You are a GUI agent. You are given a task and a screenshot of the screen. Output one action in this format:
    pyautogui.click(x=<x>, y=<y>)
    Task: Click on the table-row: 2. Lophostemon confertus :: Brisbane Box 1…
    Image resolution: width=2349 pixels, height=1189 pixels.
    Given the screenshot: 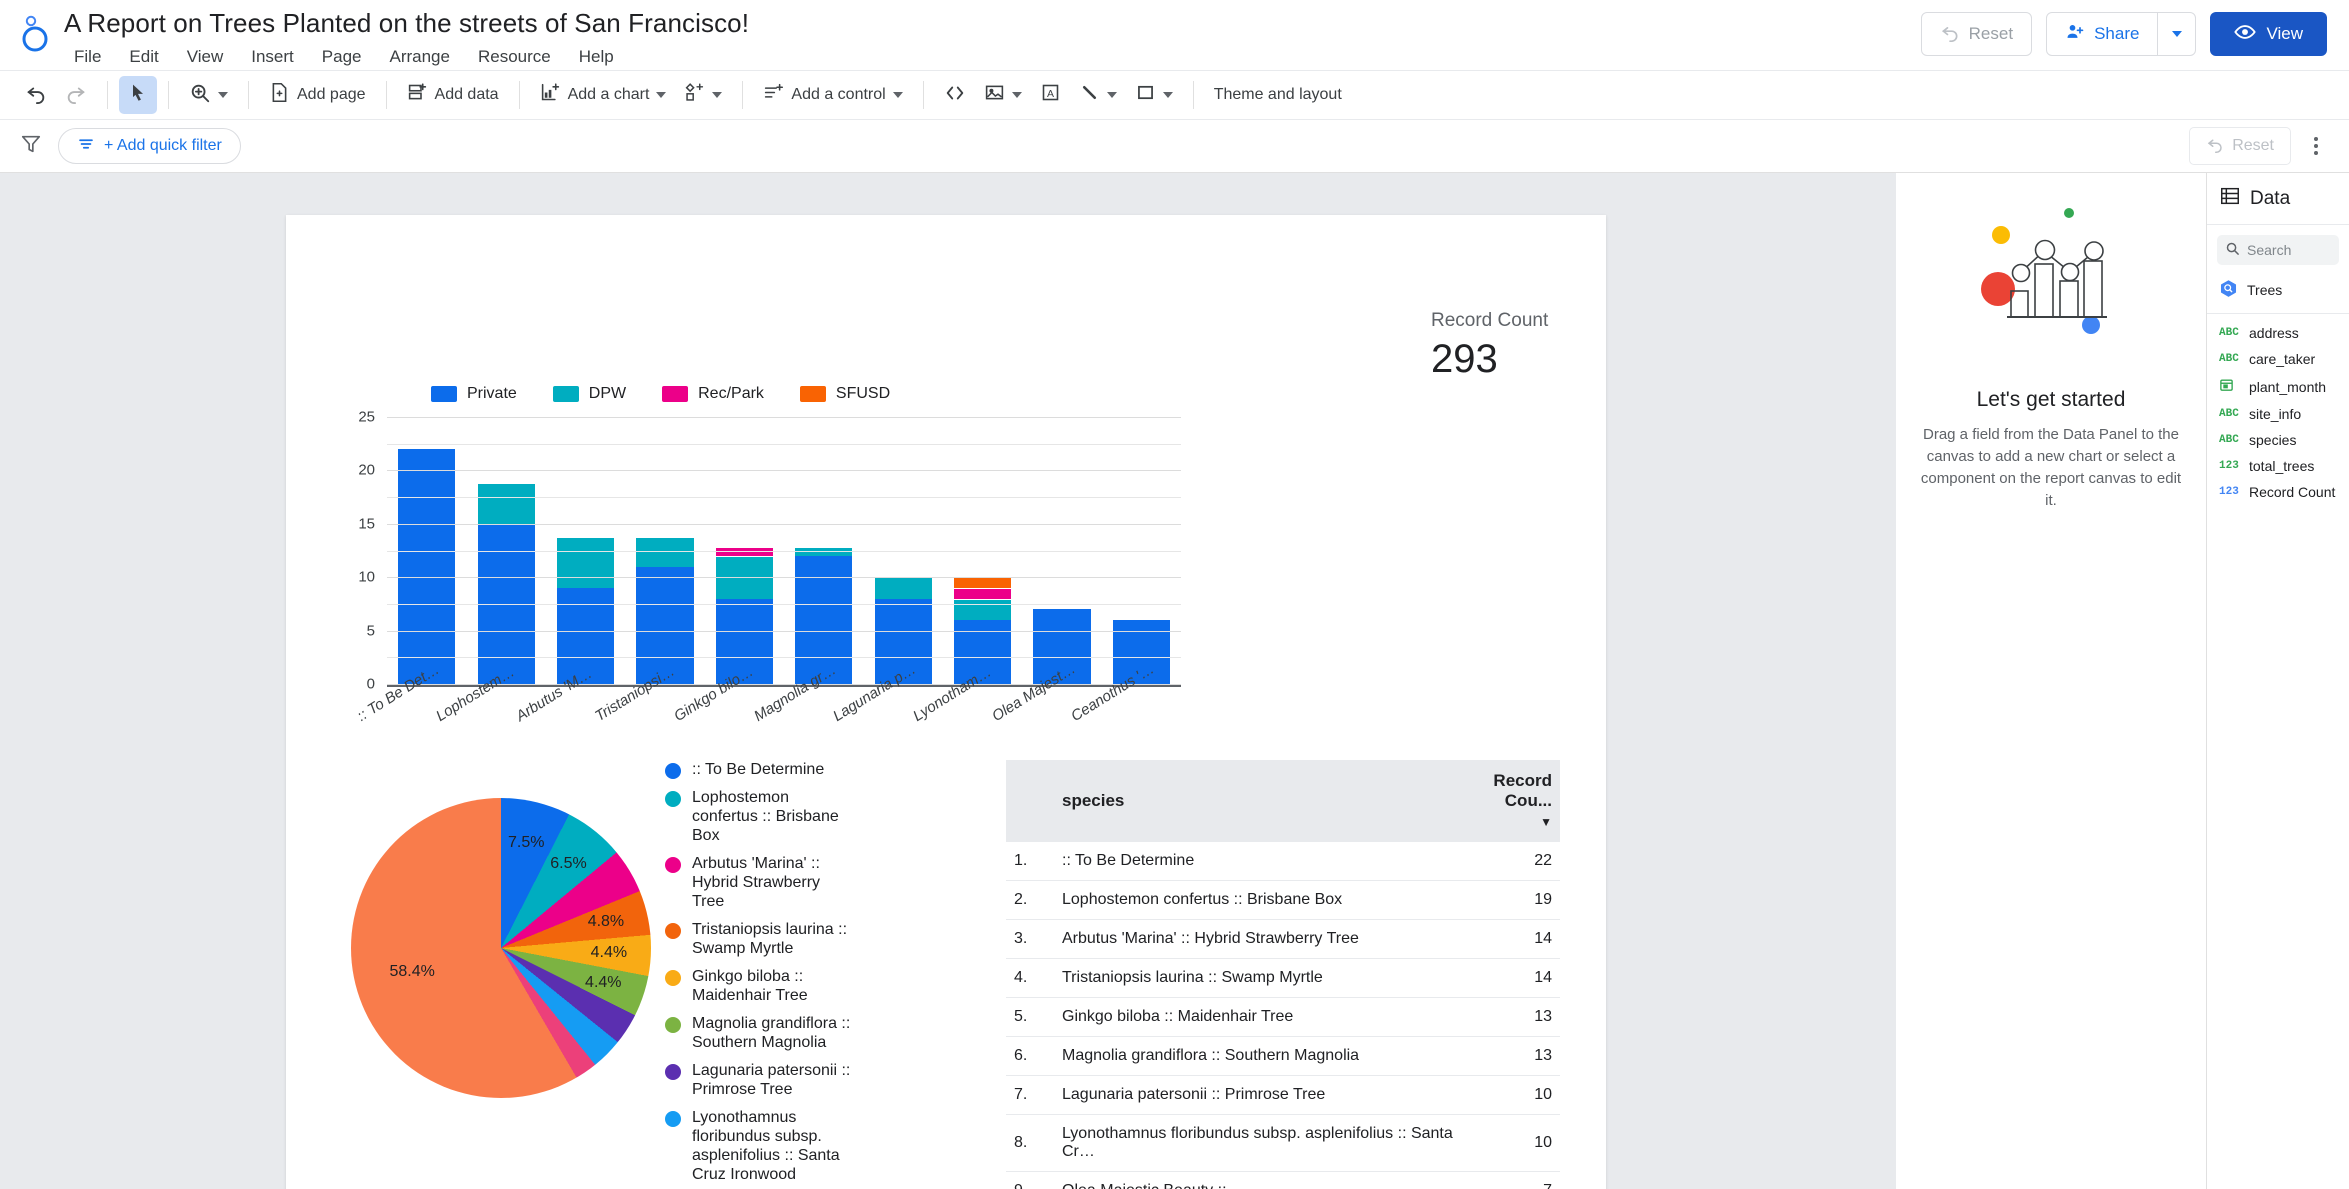 What is the action you would take?
    pyautogui.click(x=1283, y=900)
    